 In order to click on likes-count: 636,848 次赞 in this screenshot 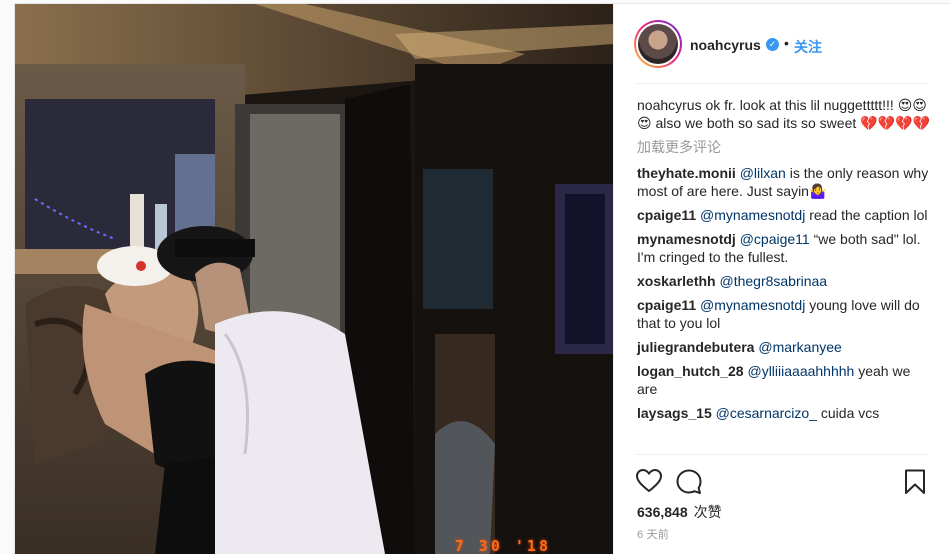, I will do `click(679, 512)`.